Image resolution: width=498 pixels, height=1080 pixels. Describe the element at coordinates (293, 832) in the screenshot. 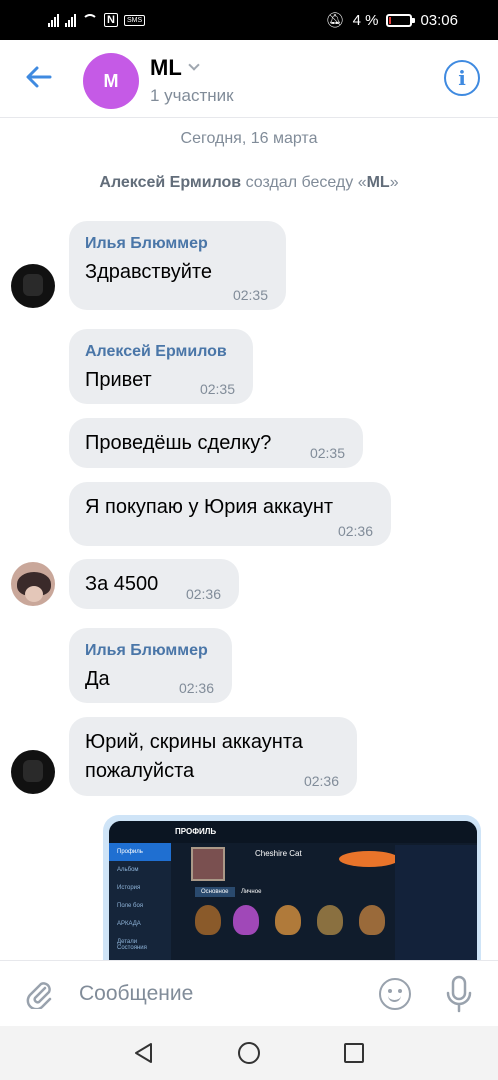

I see `game-top-bar: ПРОФИЛЬ` at that location.